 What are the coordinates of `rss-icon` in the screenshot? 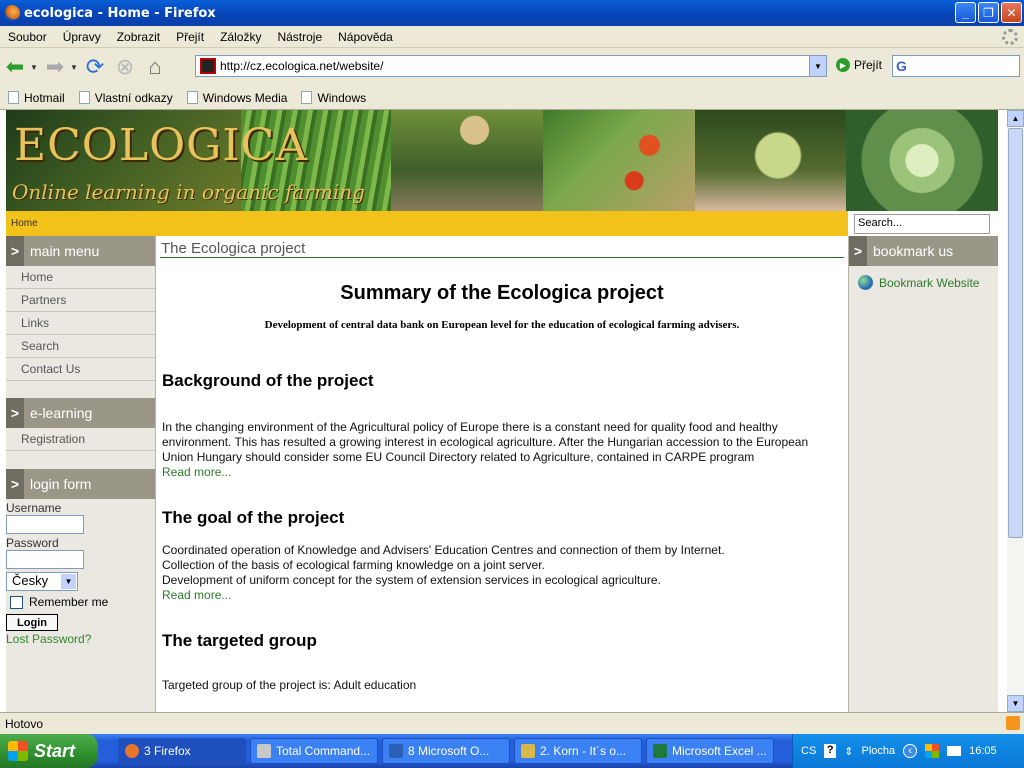 It's located at (1013, 723).